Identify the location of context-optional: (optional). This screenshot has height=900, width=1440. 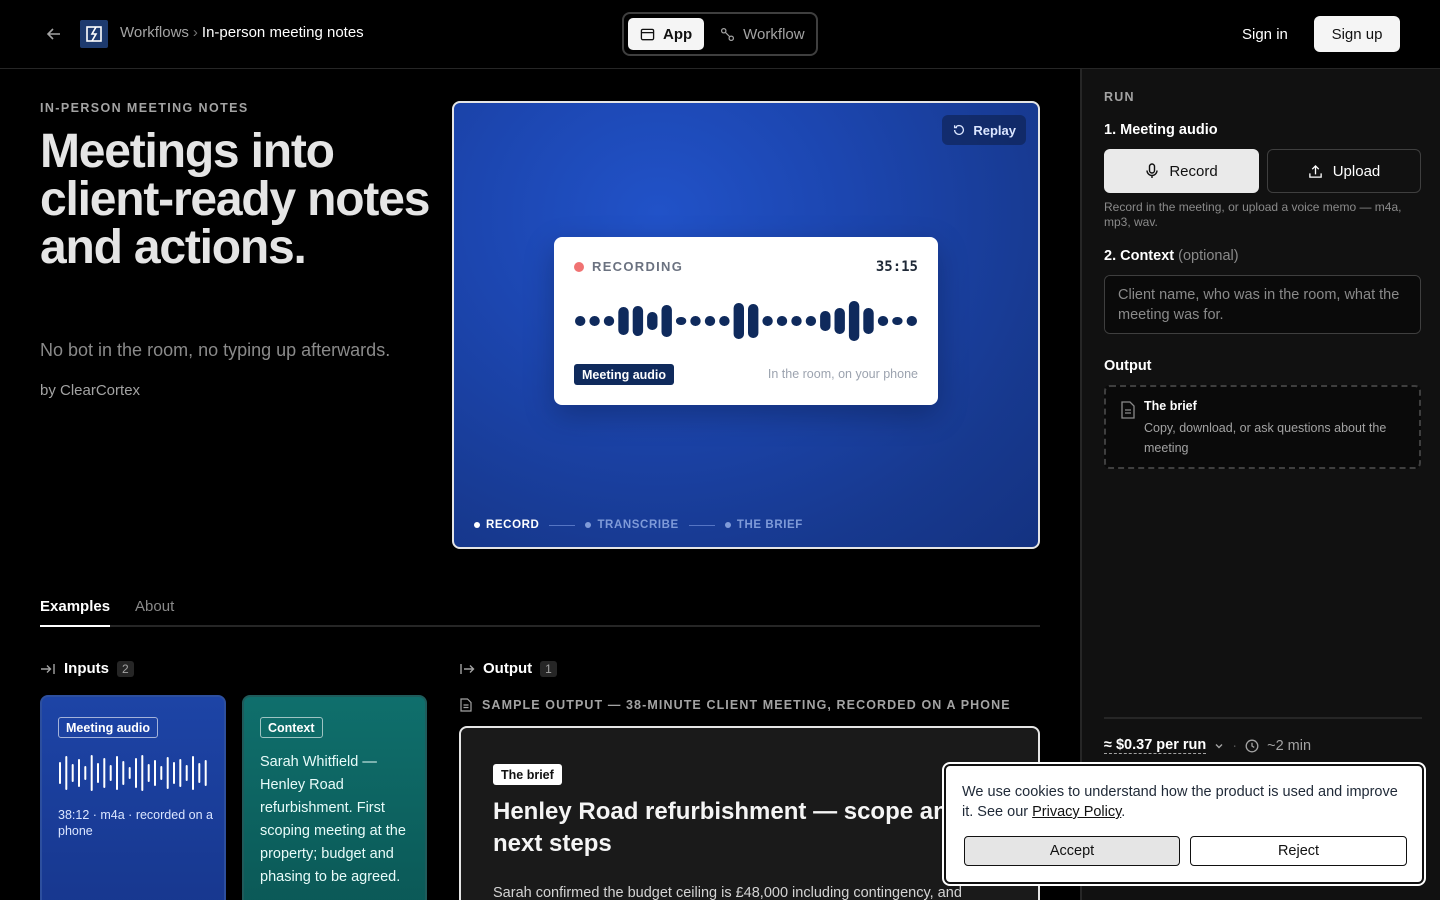
(1208, 256).